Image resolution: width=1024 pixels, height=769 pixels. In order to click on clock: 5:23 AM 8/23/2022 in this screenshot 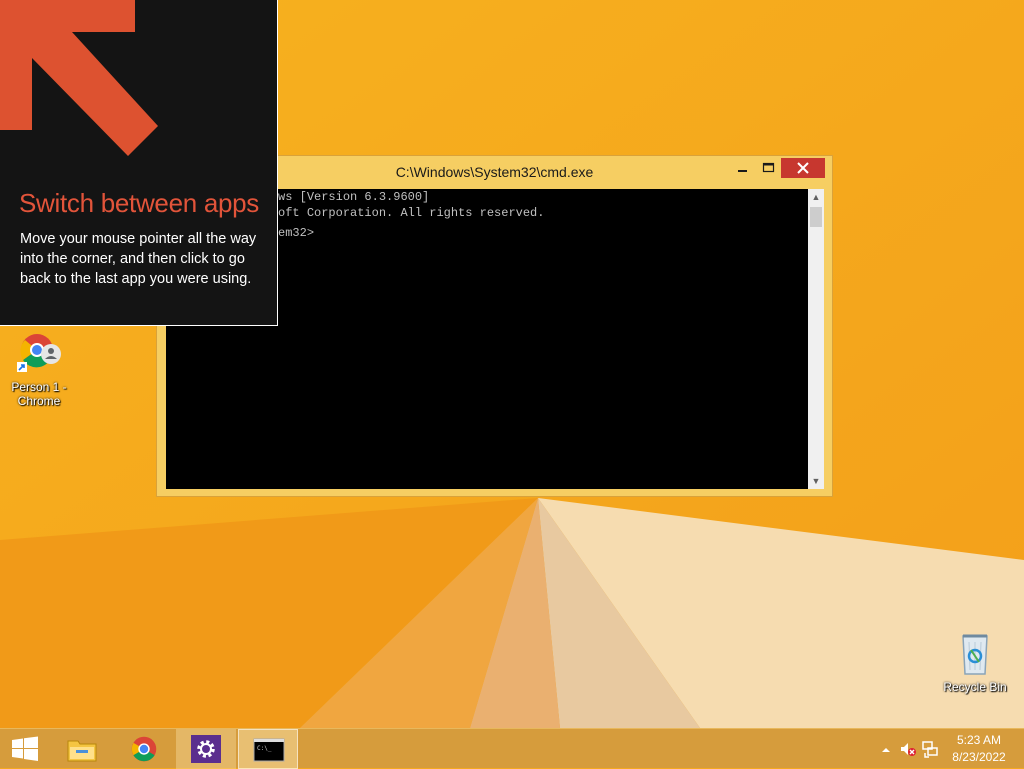, I will do `click(979, 749)`.